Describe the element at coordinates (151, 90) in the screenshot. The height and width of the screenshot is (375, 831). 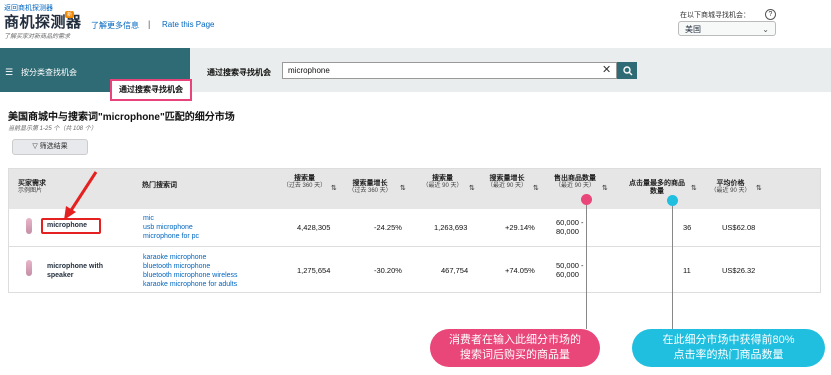
I see `tab-search-opportunity: 通过搜索寻找机会` at that location.